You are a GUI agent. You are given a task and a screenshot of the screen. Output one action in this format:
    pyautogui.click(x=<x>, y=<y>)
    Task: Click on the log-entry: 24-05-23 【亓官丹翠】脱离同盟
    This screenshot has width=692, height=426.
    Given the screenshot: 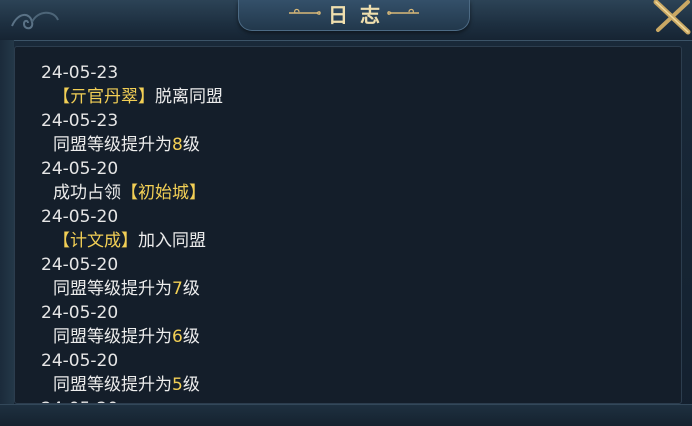 What is the action you would take?
    pyautogui.click(x=351, y=85)
    